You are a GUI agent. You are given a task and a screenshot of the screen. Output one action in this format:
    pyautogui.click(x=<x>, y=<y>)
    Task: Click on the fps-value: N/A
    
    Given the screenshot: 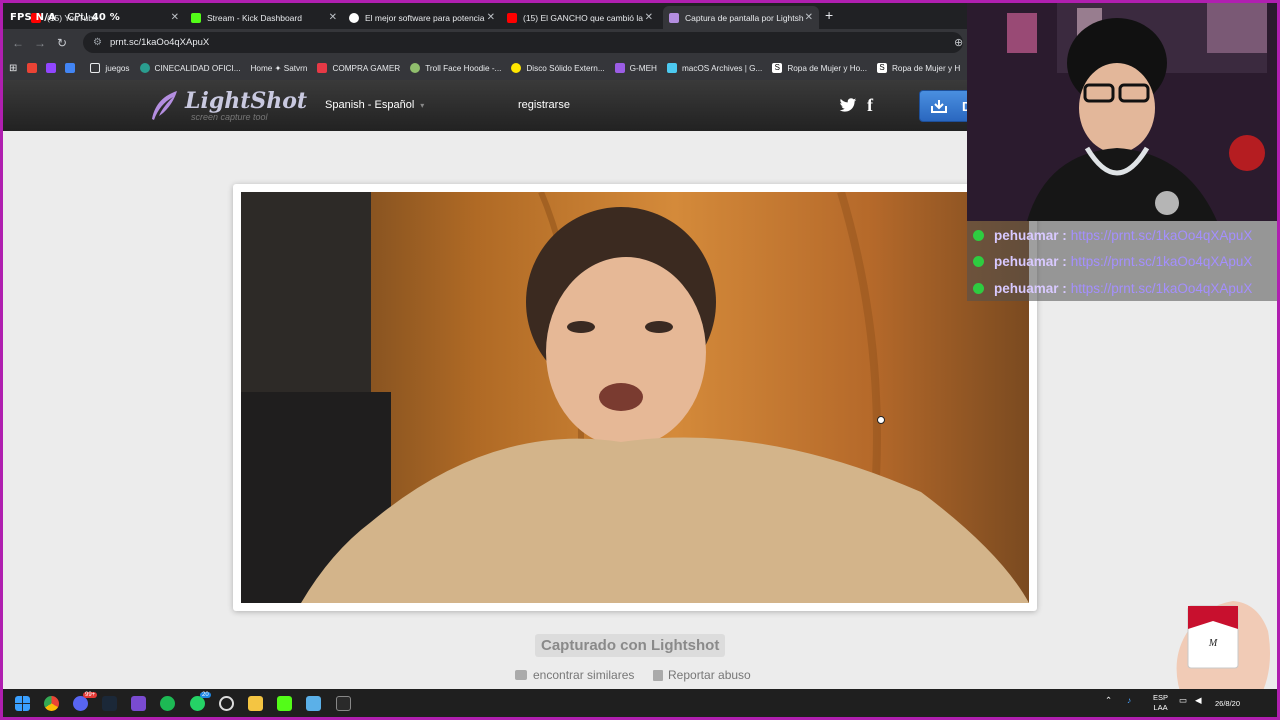 What is the action you would take?
    pyautogui.click(x=46, y=17)
    